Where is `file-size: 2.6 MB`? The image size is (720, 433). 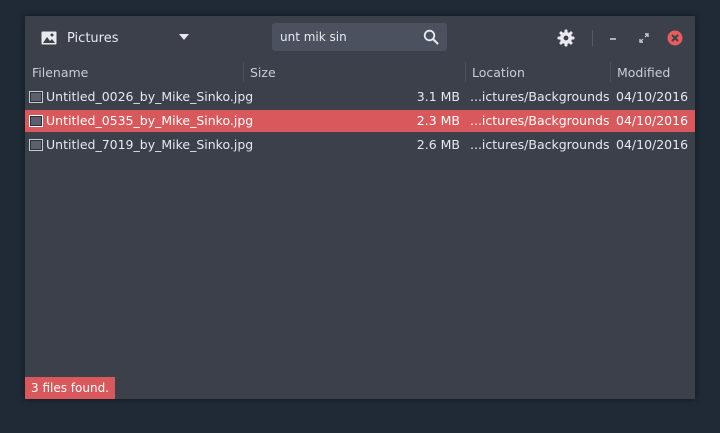
file-size: 2.6 MB is located at coordinates (438, 144).